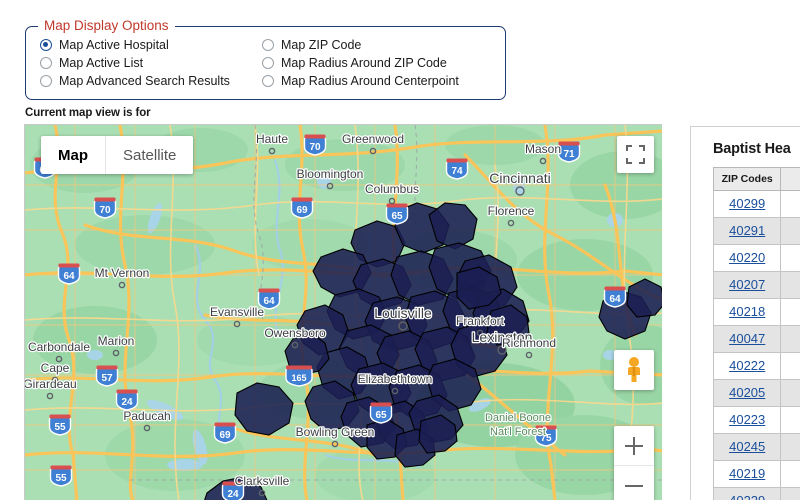  I want to click on table-row: 40218, so click(756, 312).